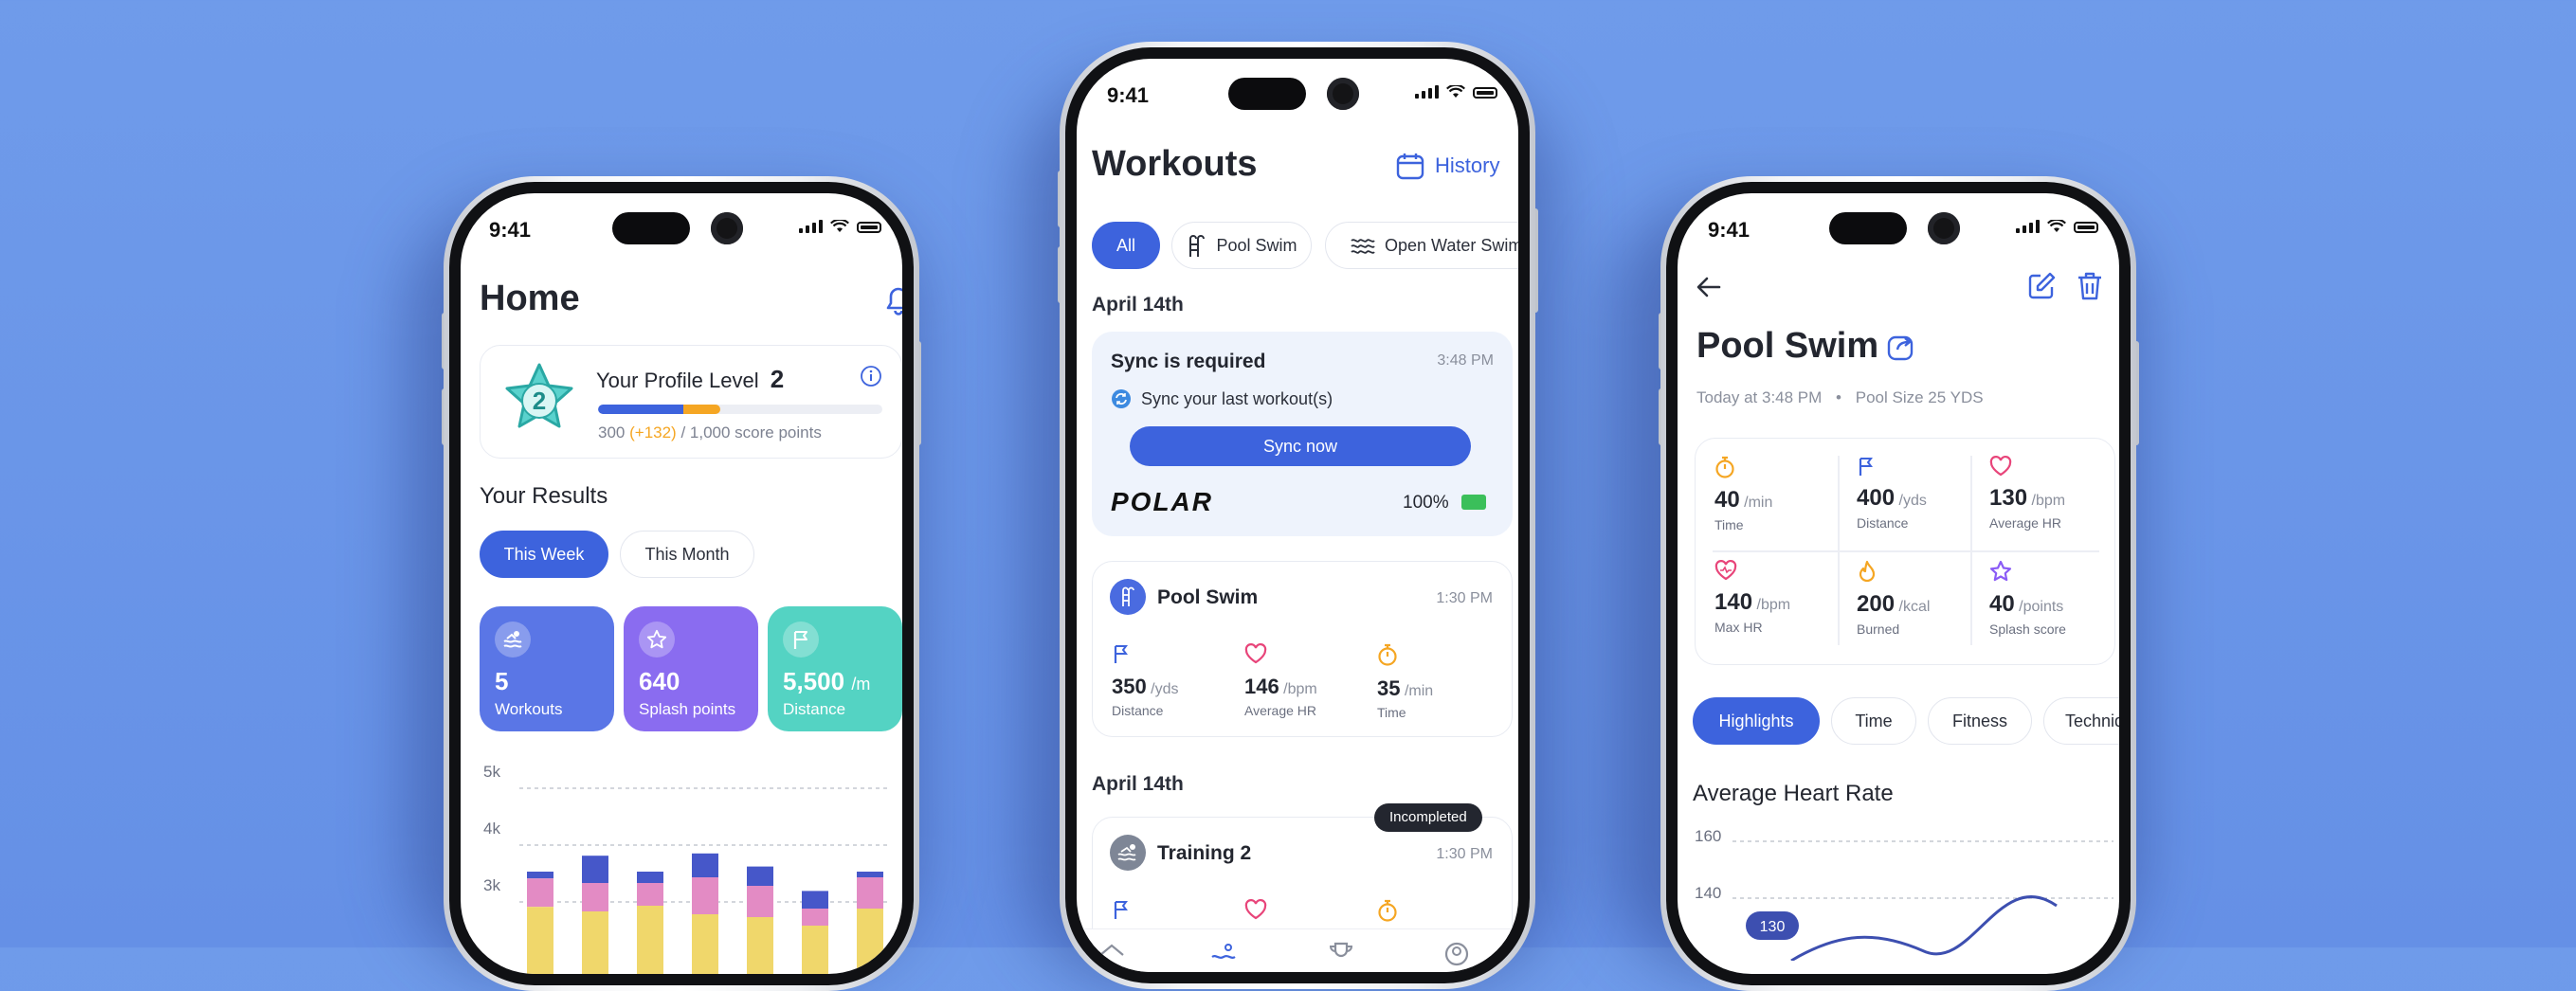  What do you see at coordinates (1255, 909) in the screenshot?
I see `heart-icon` at bounding box center [1255, 909].